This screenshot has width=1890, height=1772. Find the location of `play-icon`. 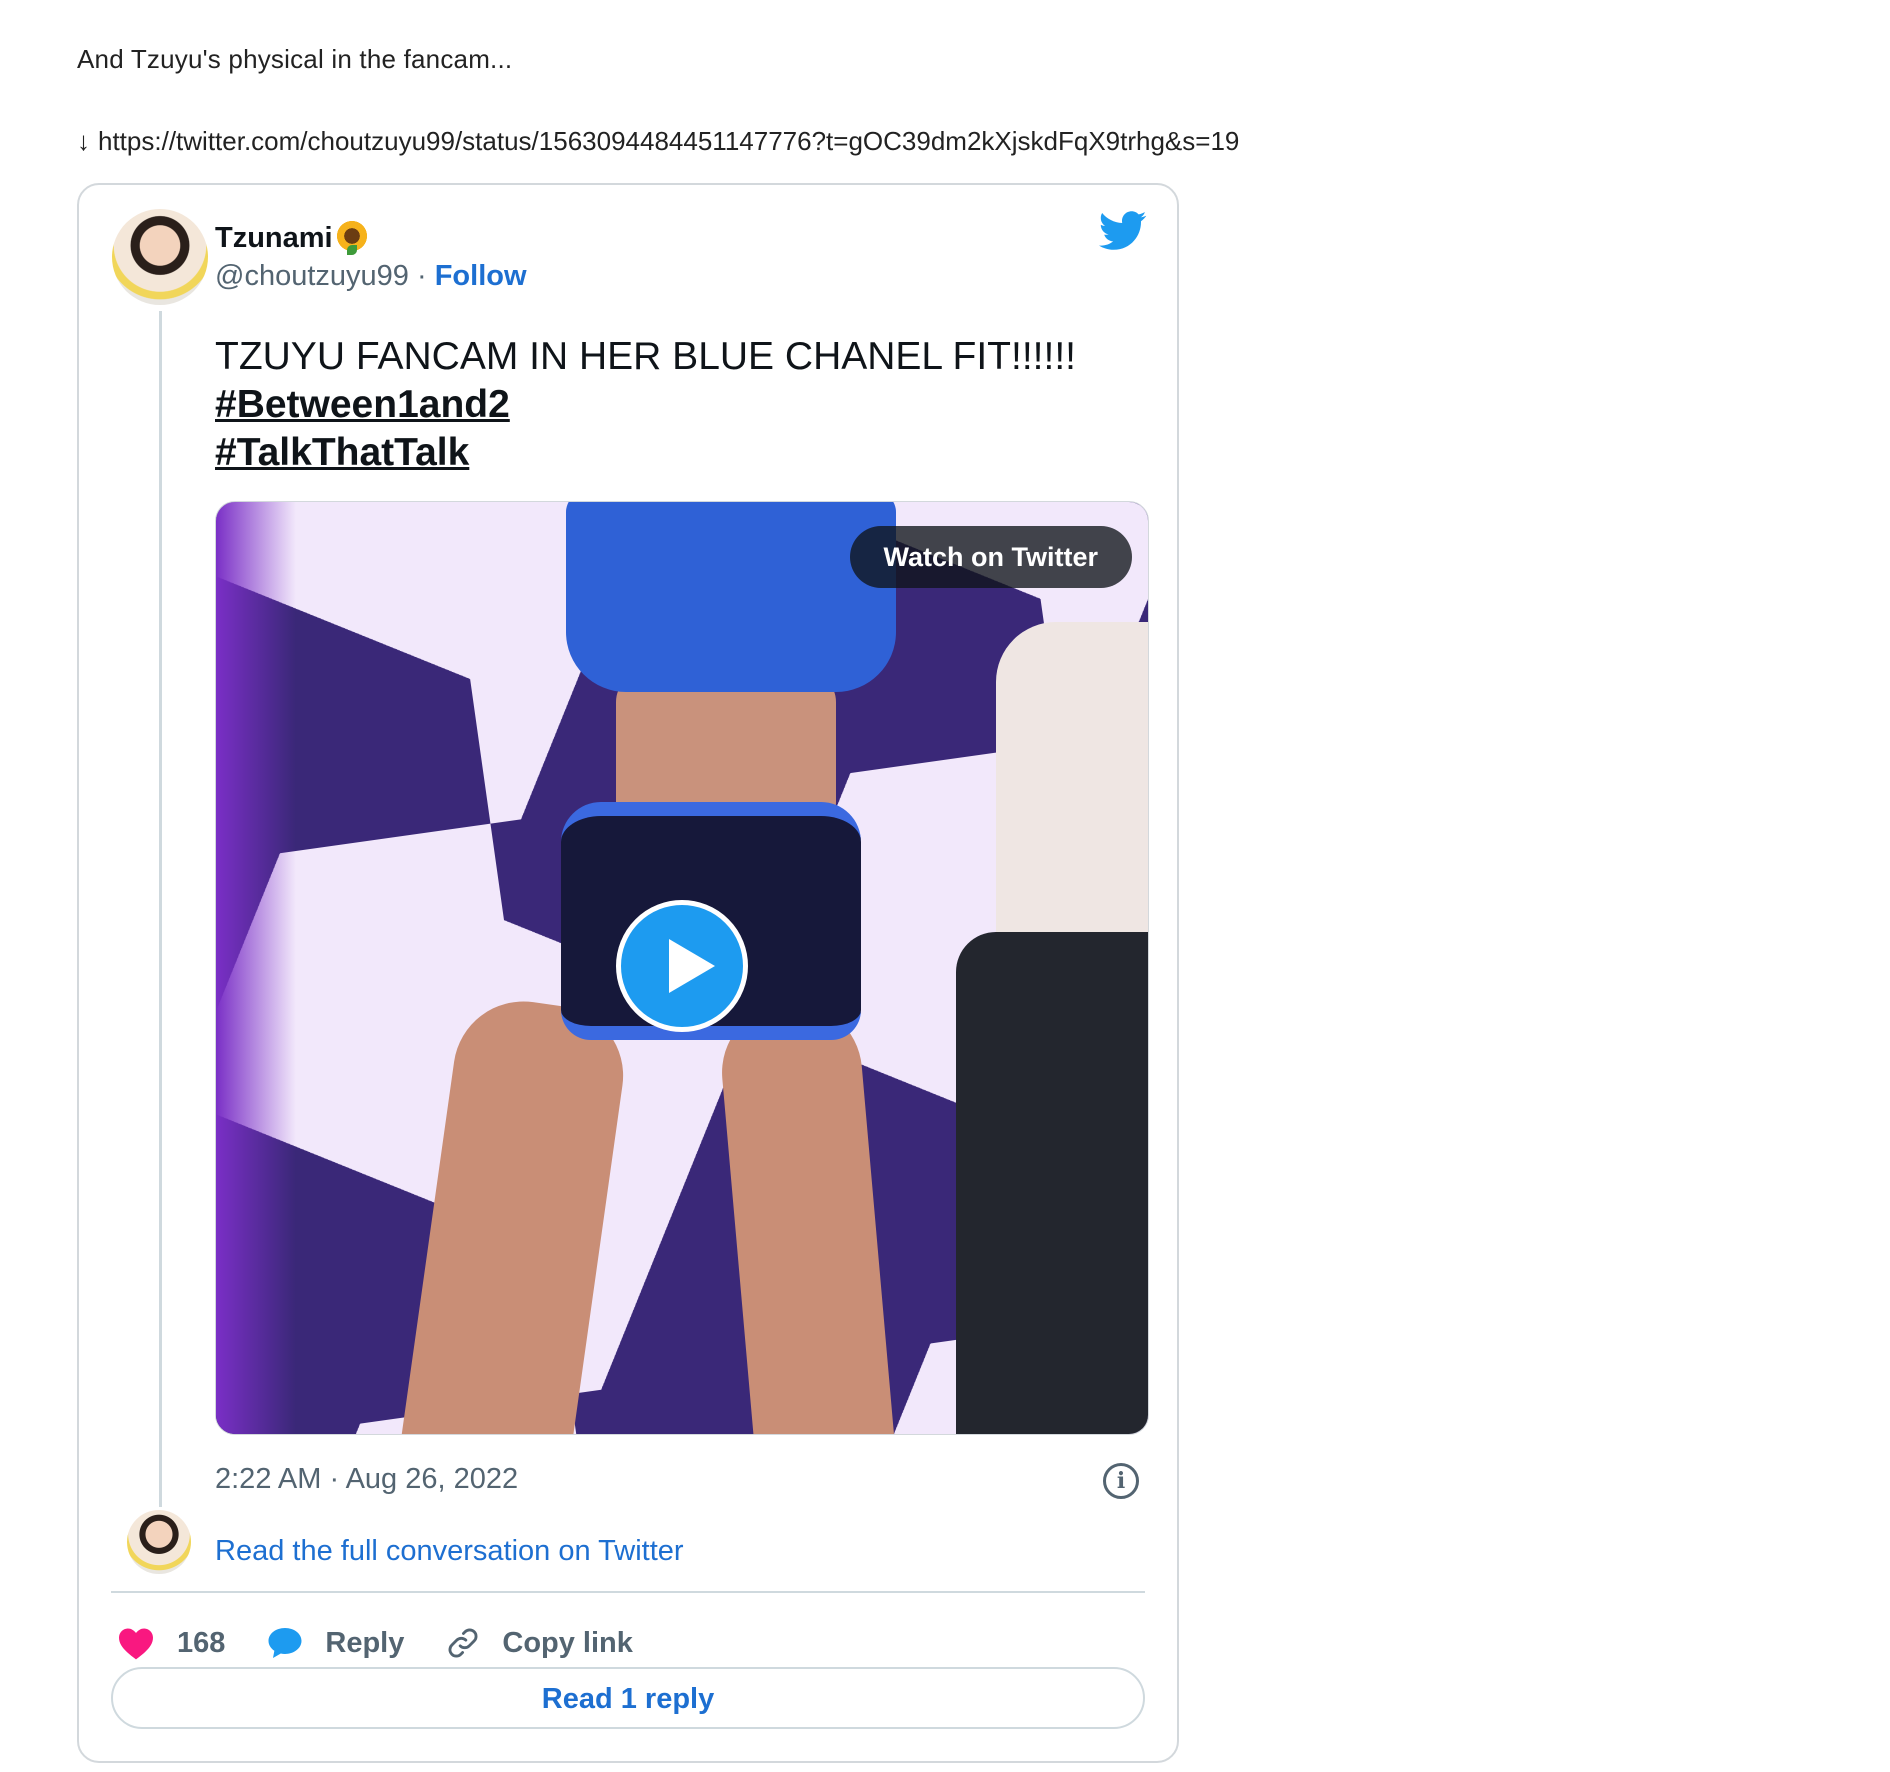

play-icon is located at coordinates (682, 966).